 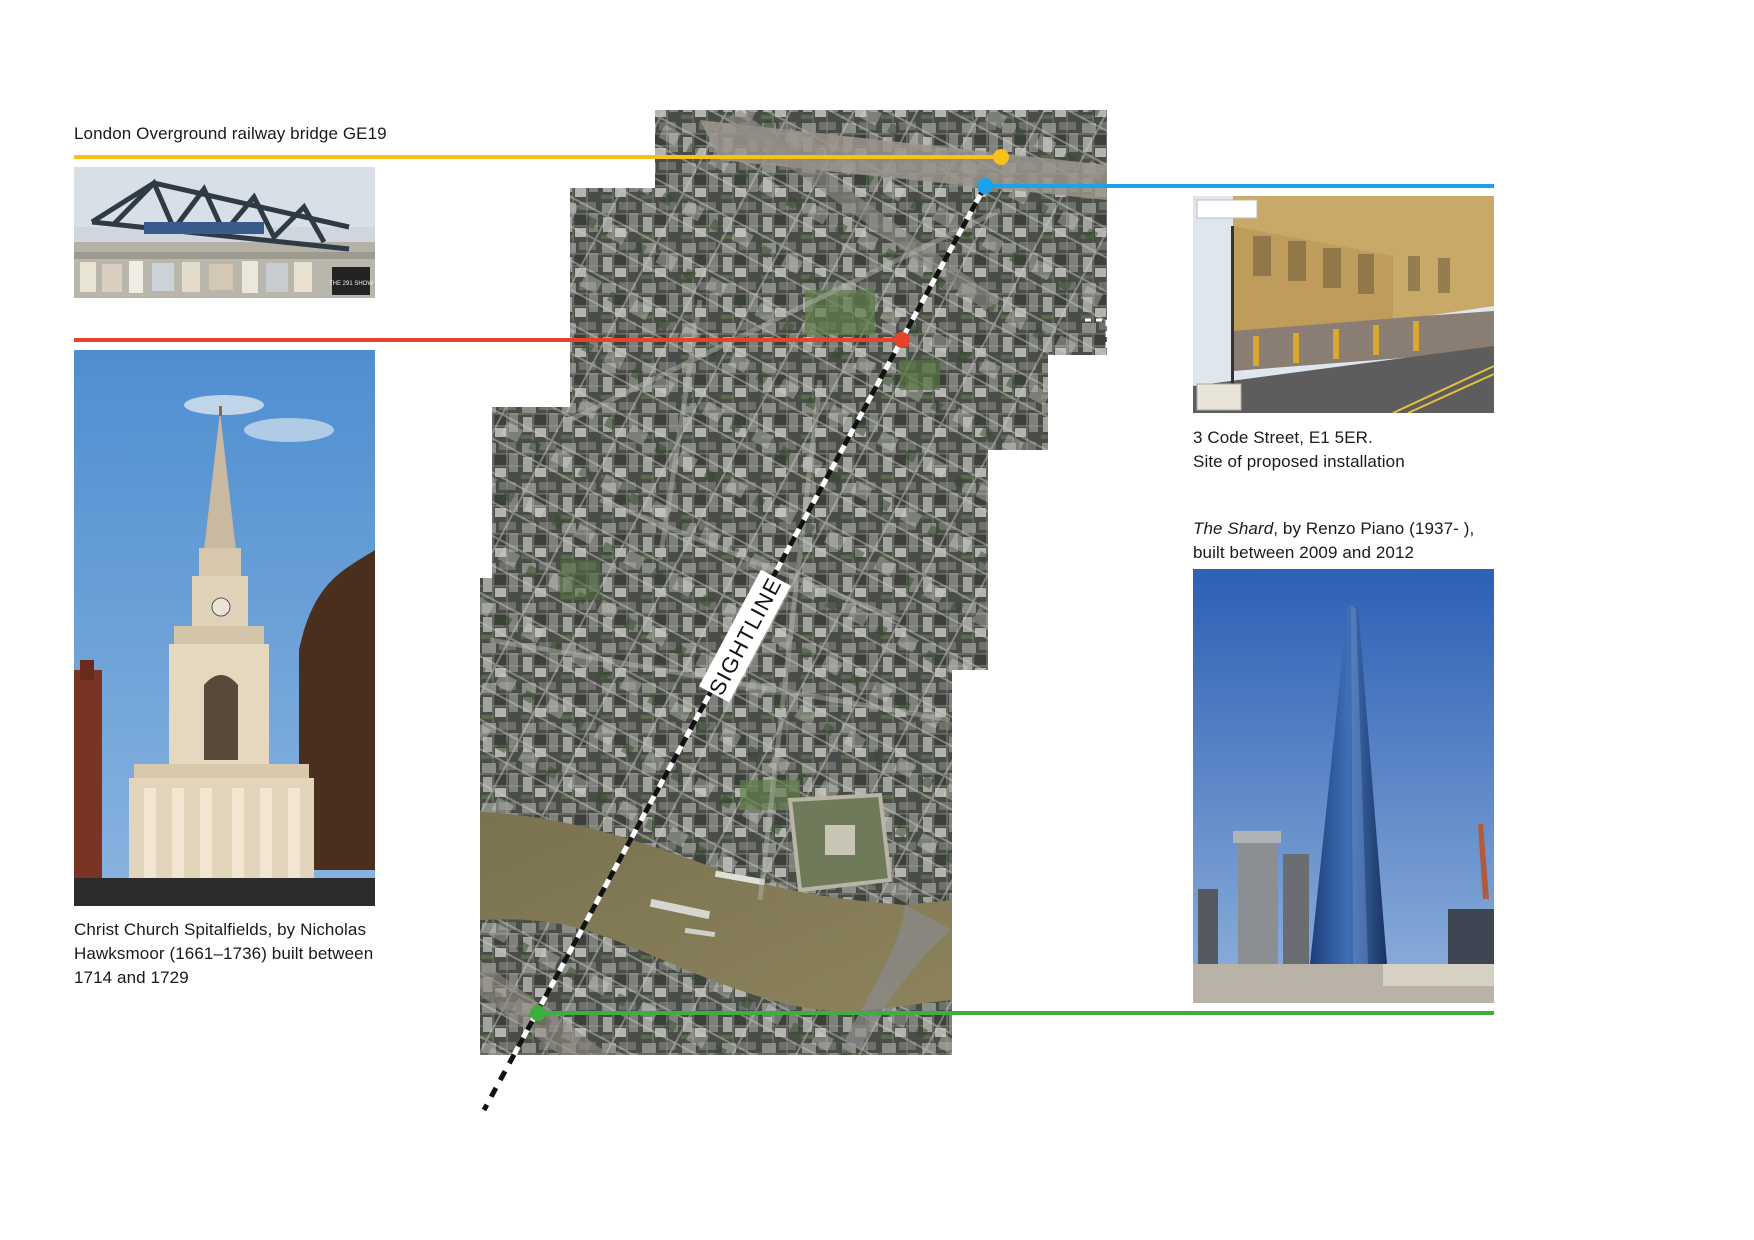 I want to click on shard-caption-line-2: built between 2009 and 2012, so click(x=1304, y=552).